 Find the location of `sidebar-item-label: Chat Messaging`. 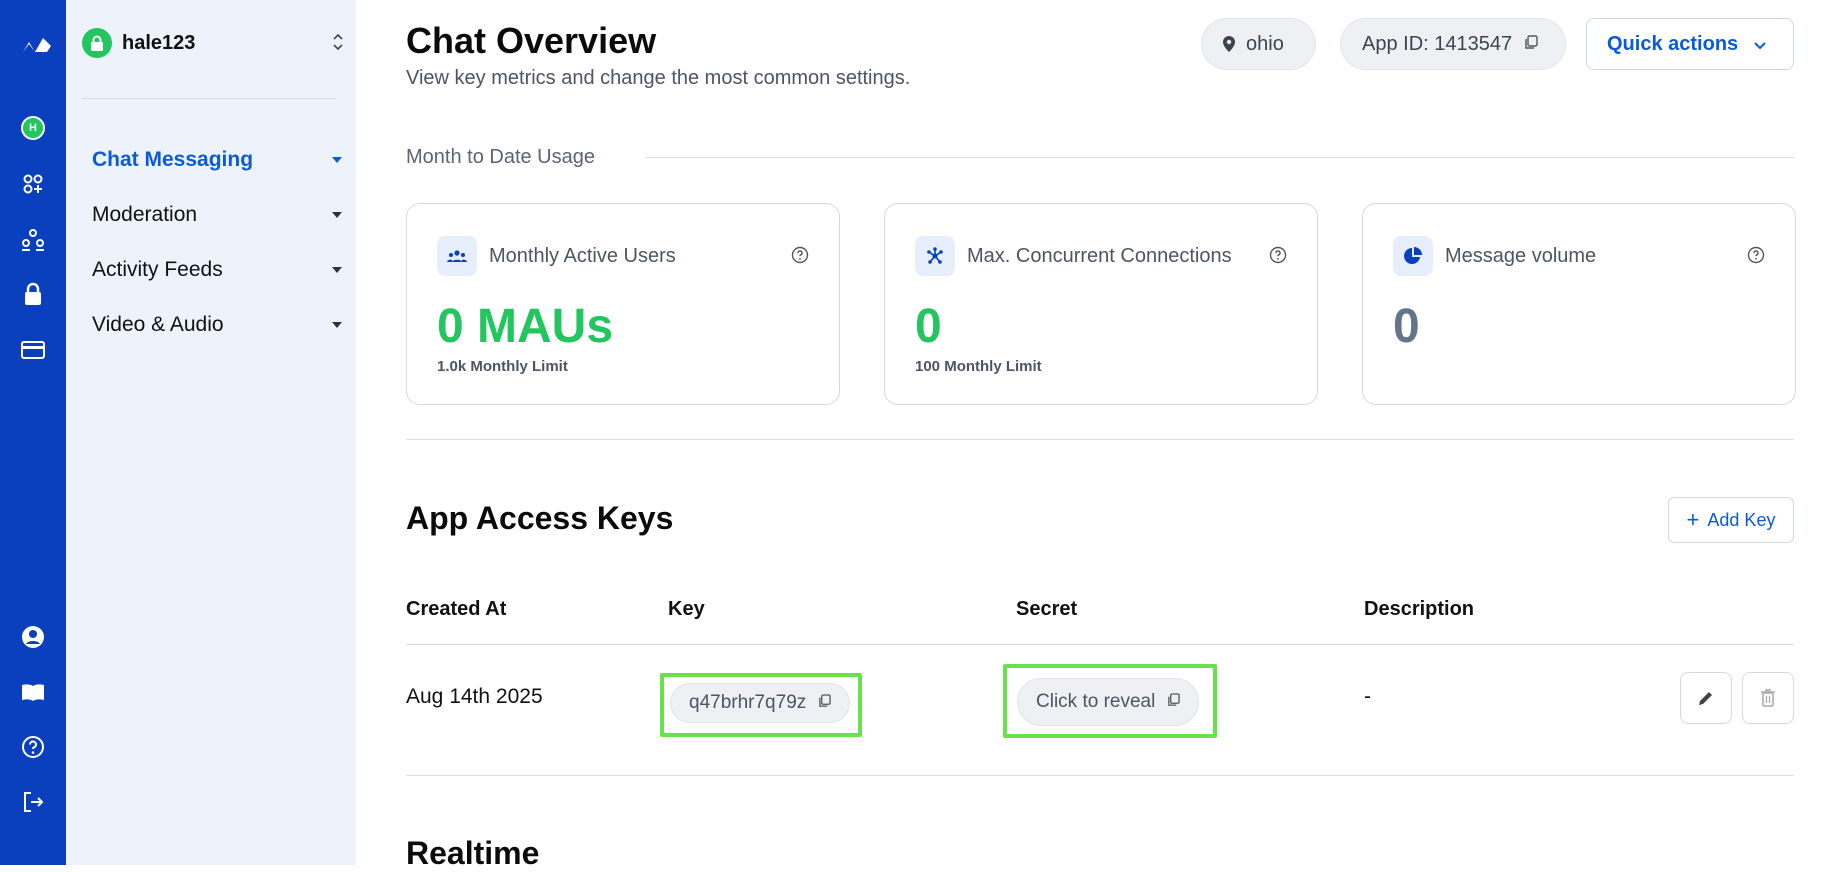

sidebar-item-label: Chat Messaging is located at coordinates (173, 159).